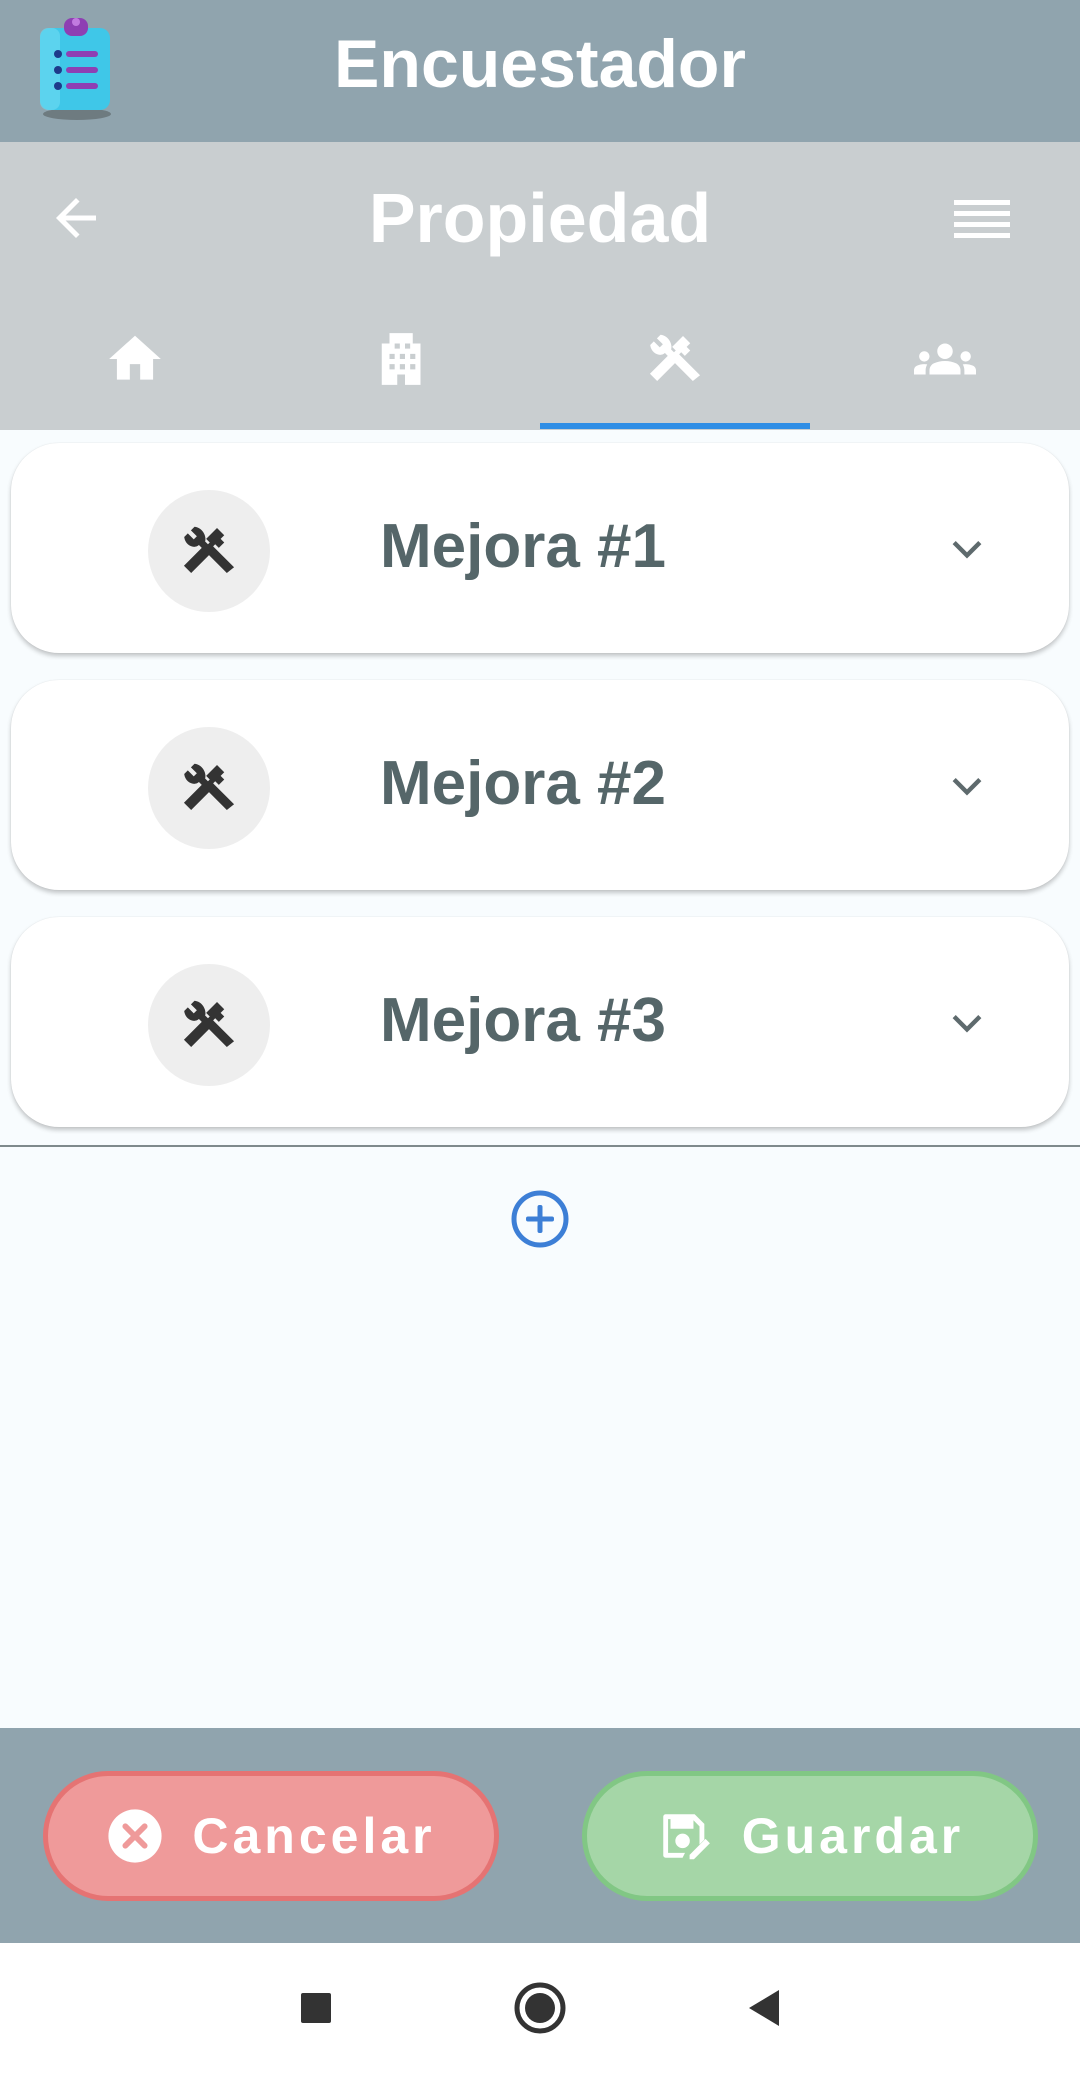 Image resolution: width=1080 pixels, height=2073 pixels. I want to click on card-label: Mejora #1, so click(523, 546).